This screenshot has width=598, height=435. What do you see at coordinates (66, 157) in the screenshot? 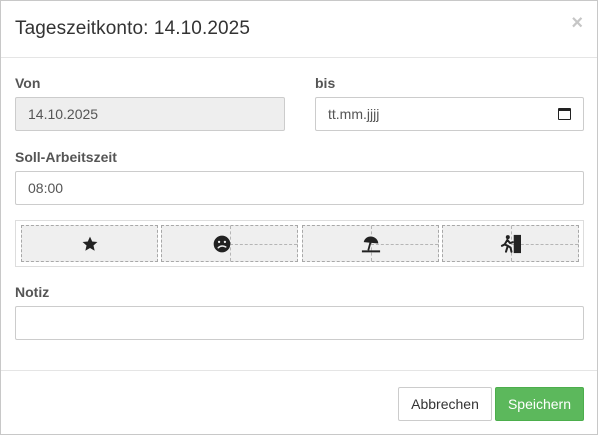
I see `soll-arbeitszeit-label: Soll-Arbeitszeit` at bounding box center [66, 157].